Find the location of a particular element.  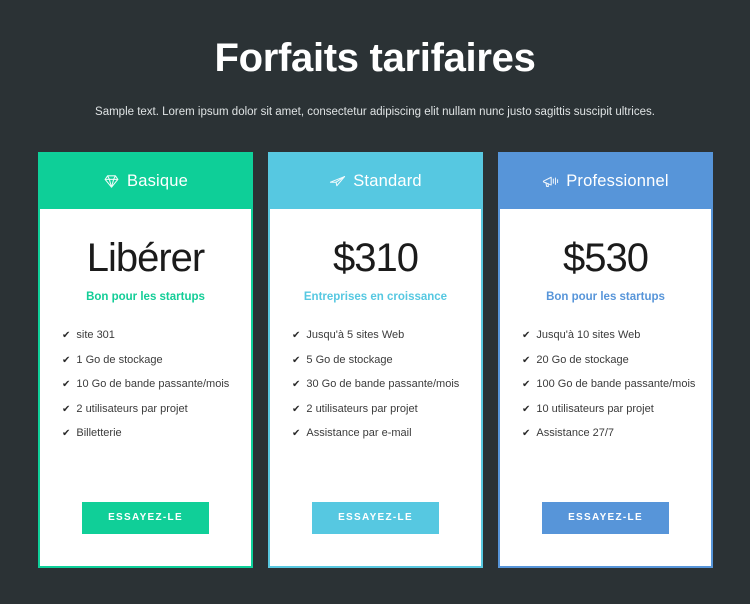

card-header-professionnel: Professionnel is located at coordinates (605, 181).